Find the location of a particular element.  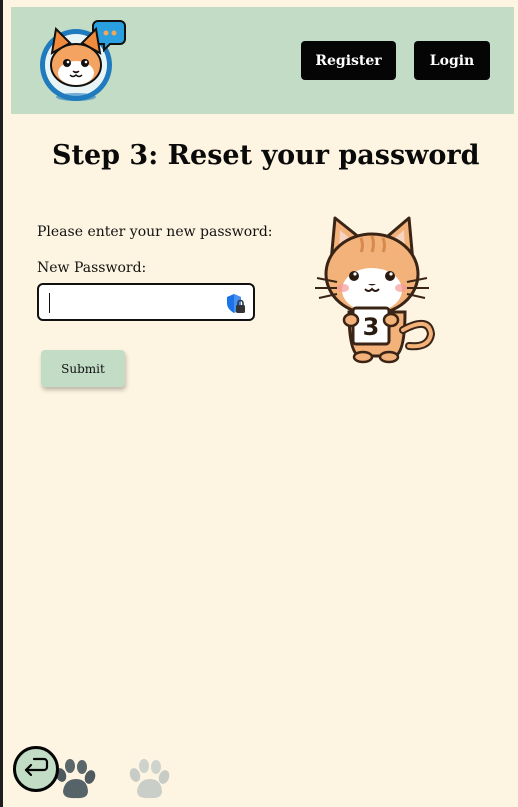

page-title: Step 3: Reset your password is located at coordinates (266, 155).